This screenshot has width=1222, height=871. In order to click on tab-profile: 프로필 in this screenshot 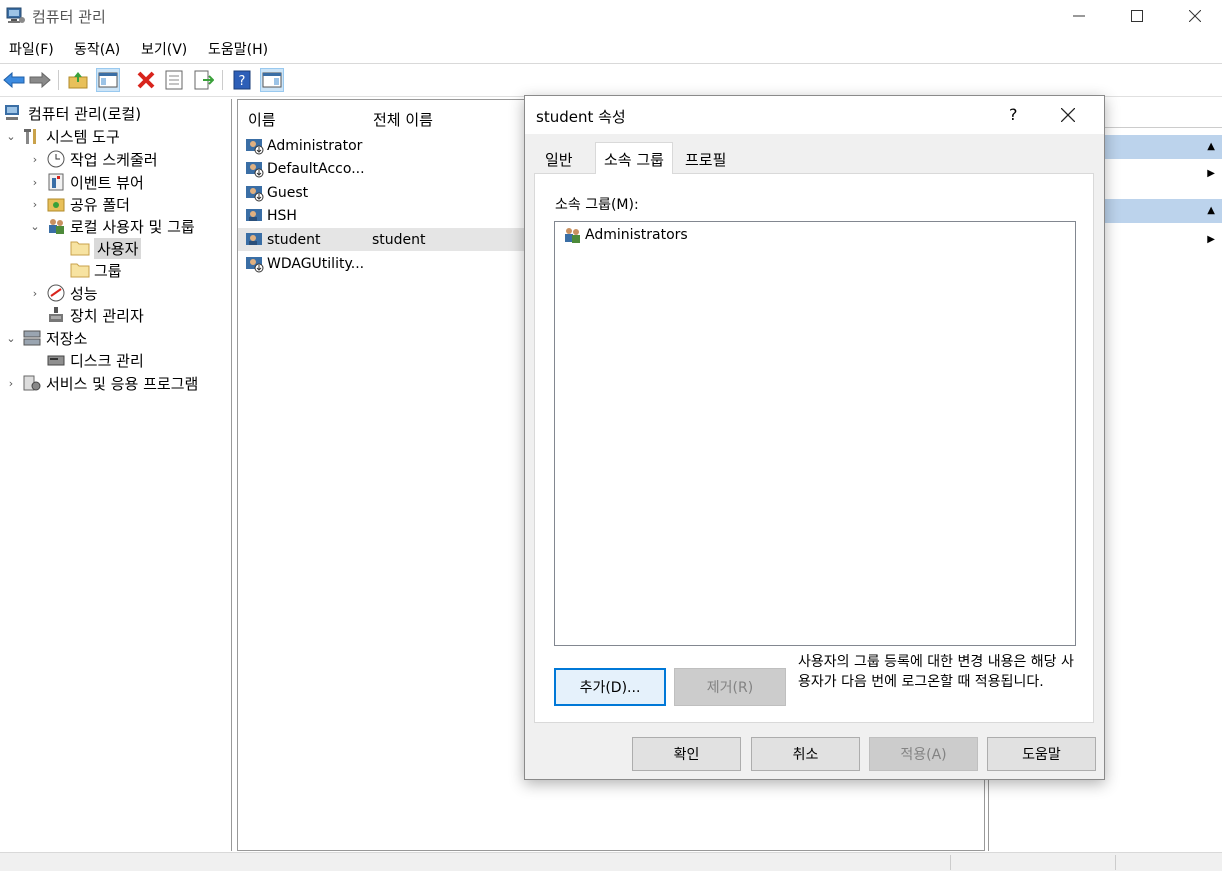, I will do `click(705, 159)`.